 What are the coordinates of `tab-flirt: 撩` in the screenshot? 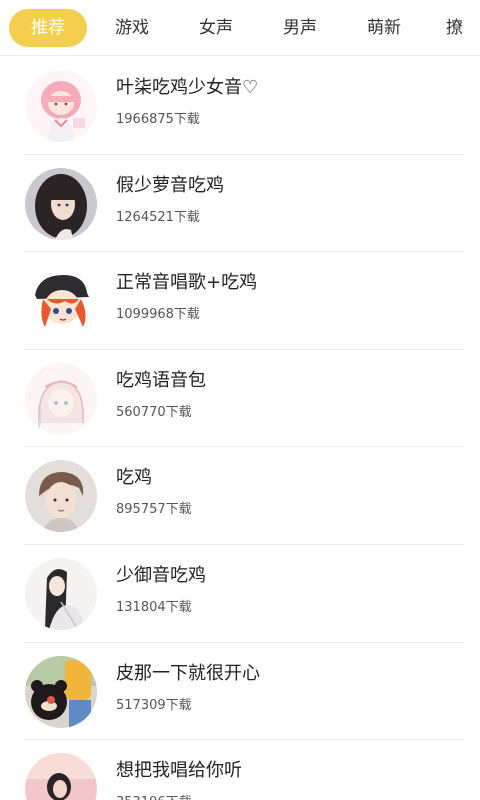 It's located at (461, 28).